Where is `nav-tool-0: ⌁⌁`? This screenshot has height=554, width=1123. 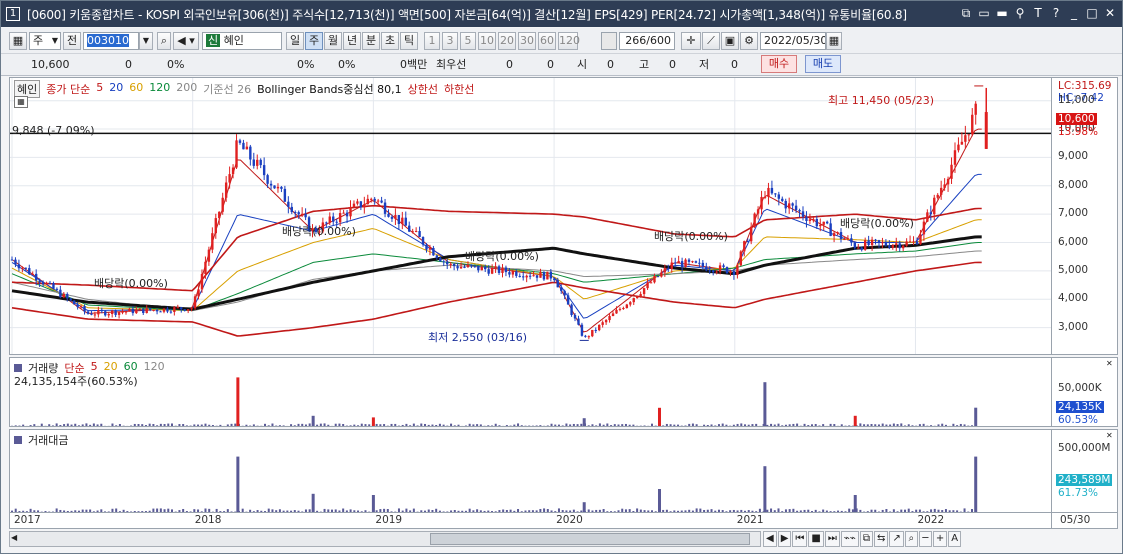
nav-tool-0: ⌁⌁ is located at coordinates (849, 539).